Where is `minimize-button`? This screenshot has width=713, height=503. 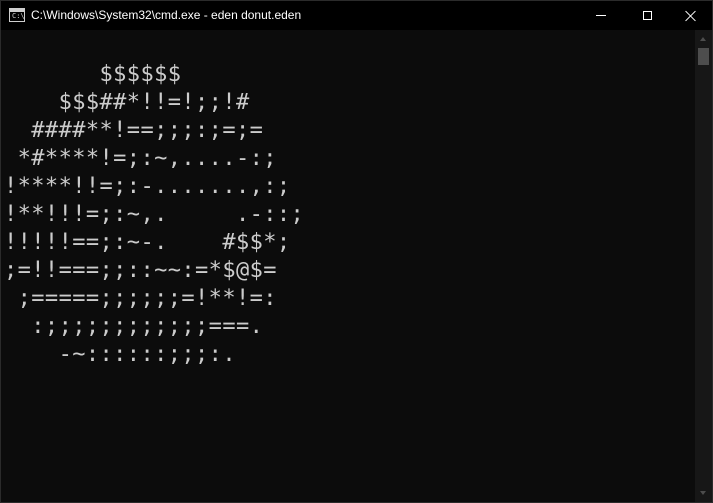 minimize-button is located at coordinates (601, 15).